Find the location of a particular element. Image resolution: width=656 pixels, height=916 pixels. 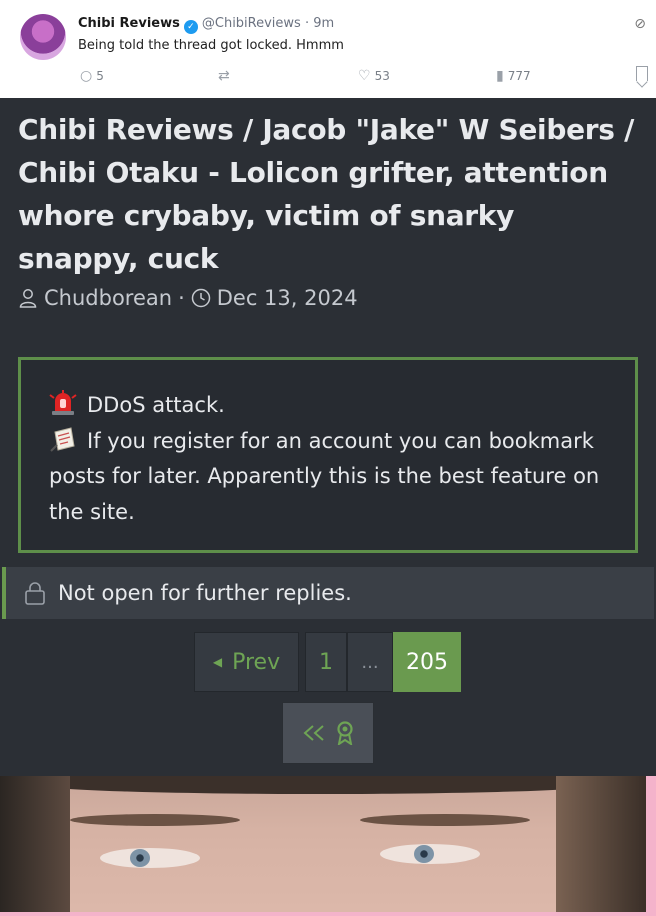

tweet-handle-time: @ChibiReviews · 9m is located at coordinates (268, 23).